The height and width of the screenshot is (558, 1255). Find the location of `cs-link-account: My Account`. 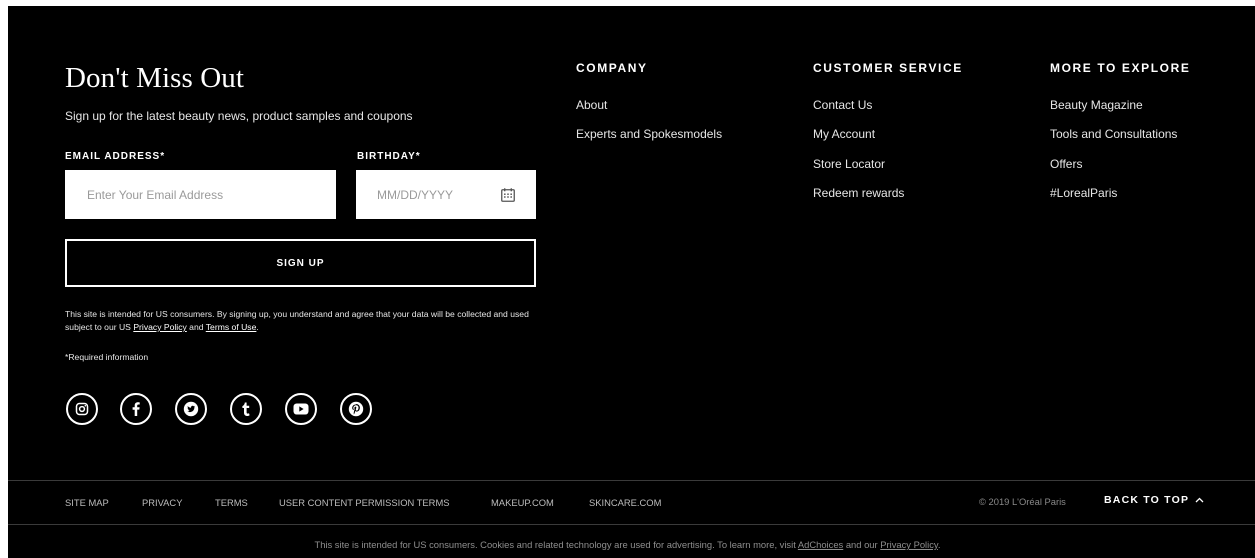

cs-link-account: My Account is located at coordinates (844, 134).